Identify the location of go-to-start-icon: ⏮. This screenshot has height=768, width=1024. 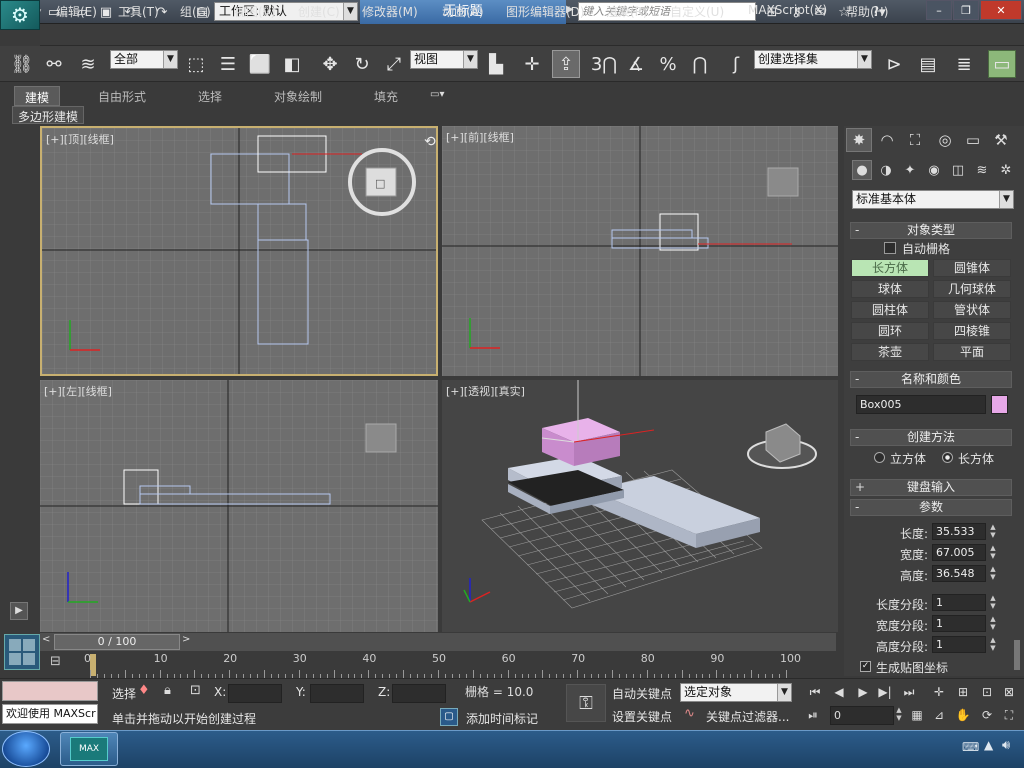
(815, 692).